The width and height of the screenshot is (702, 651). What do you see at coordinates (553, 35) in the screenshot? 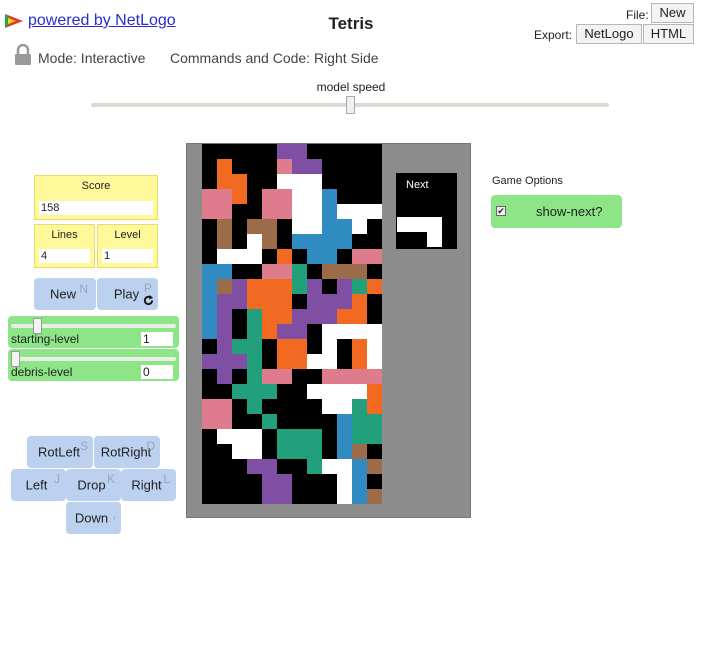
I see `export-label: Export:` at bounding box center [553, 35].